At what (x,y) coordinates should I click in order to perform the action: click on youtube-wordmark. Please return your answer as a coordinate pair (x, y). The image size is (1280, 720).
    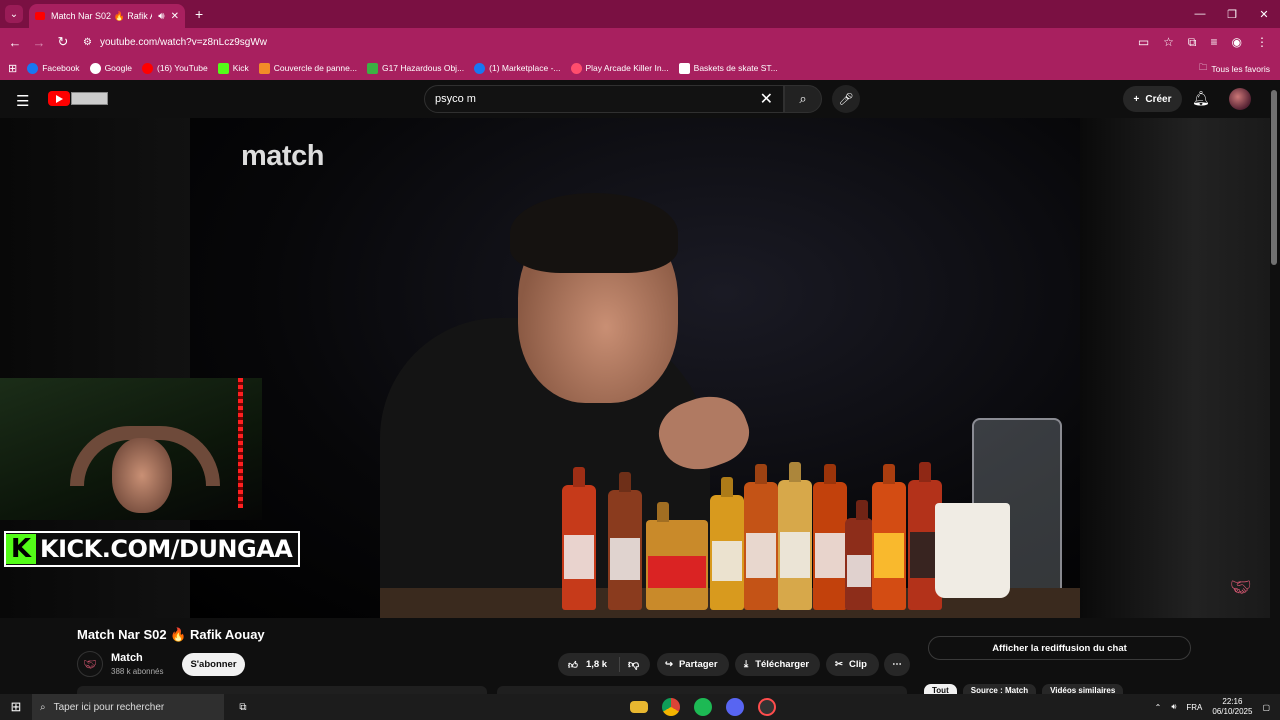
    Looking at the image, I should click on (89, 98).